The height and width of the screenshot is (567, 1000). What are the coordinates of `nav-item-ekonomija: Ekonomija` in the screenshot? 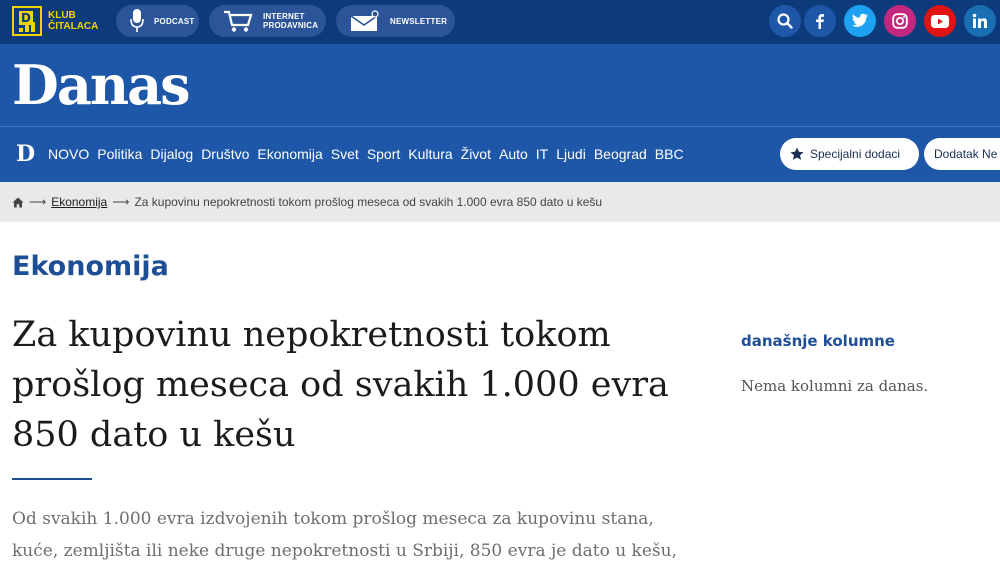 It's located at (289, 154).